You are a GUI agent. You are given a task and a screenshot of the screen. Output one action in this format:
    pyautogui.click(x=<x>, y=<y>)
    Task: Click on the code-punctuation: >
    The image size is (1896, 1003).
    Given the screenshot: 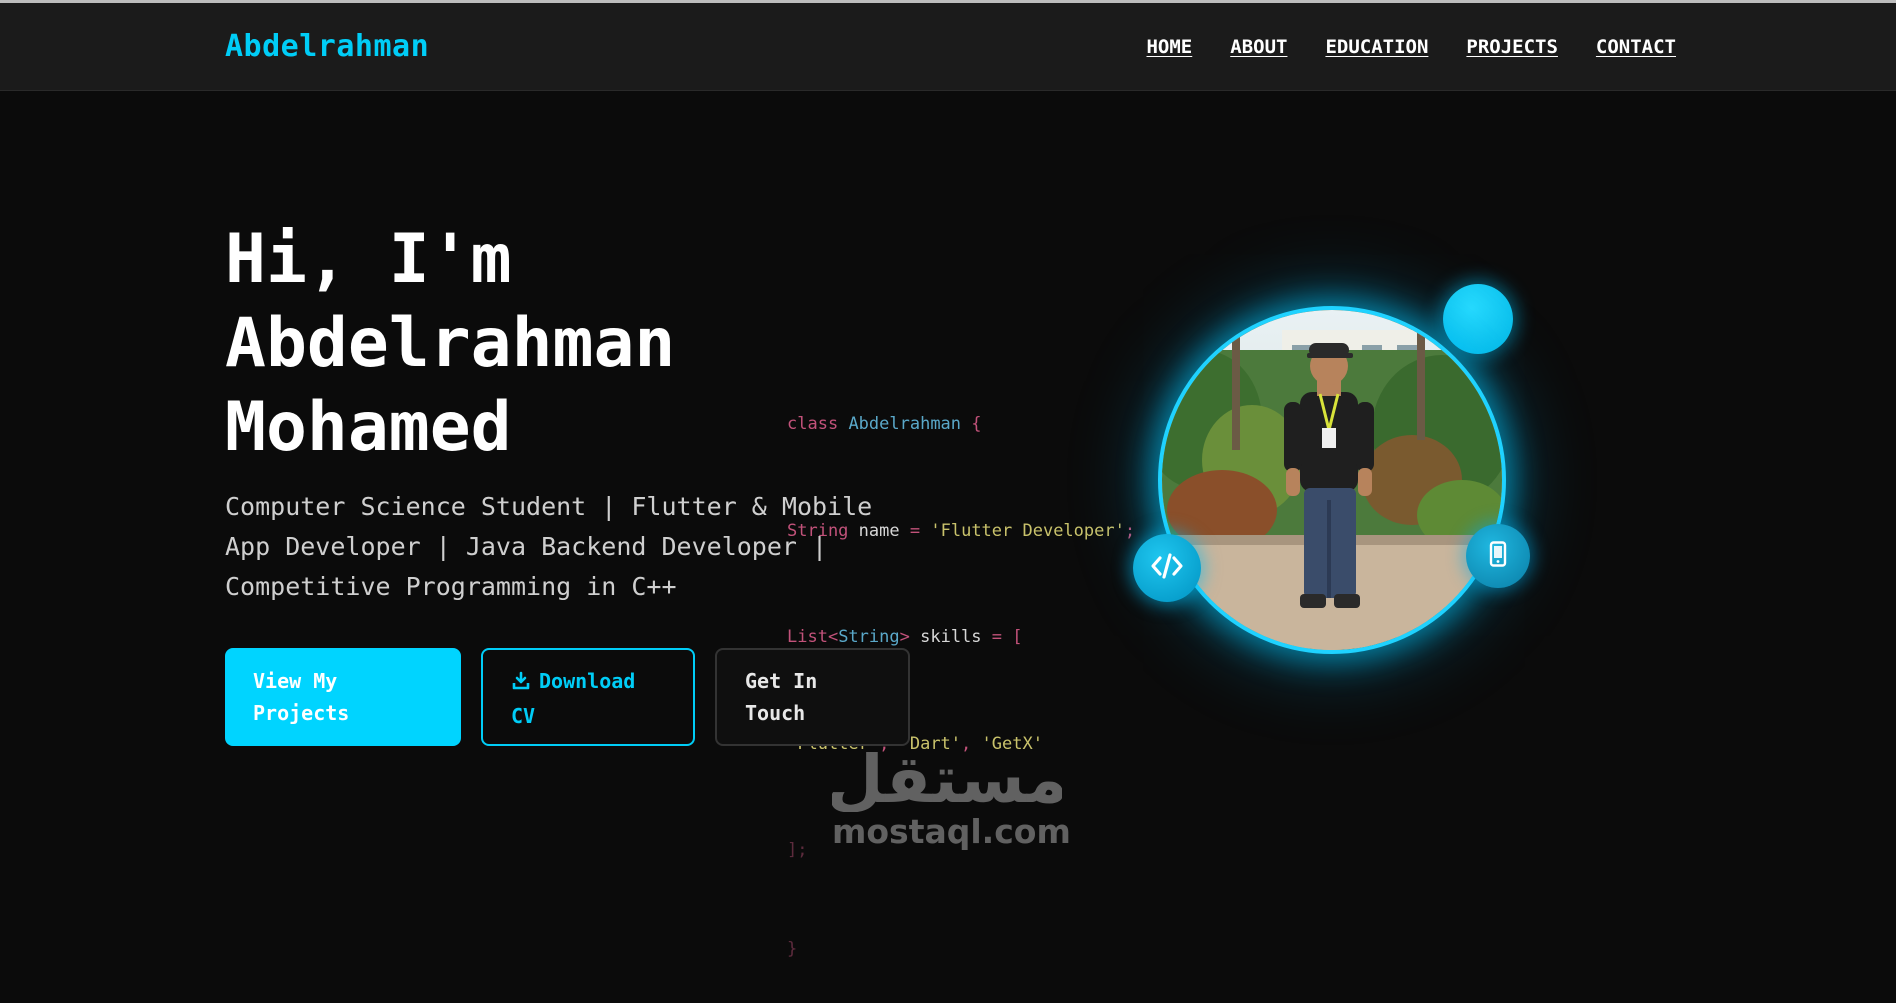 What is the action you would take?
    pyautogui.click(x=904, y=637)
    